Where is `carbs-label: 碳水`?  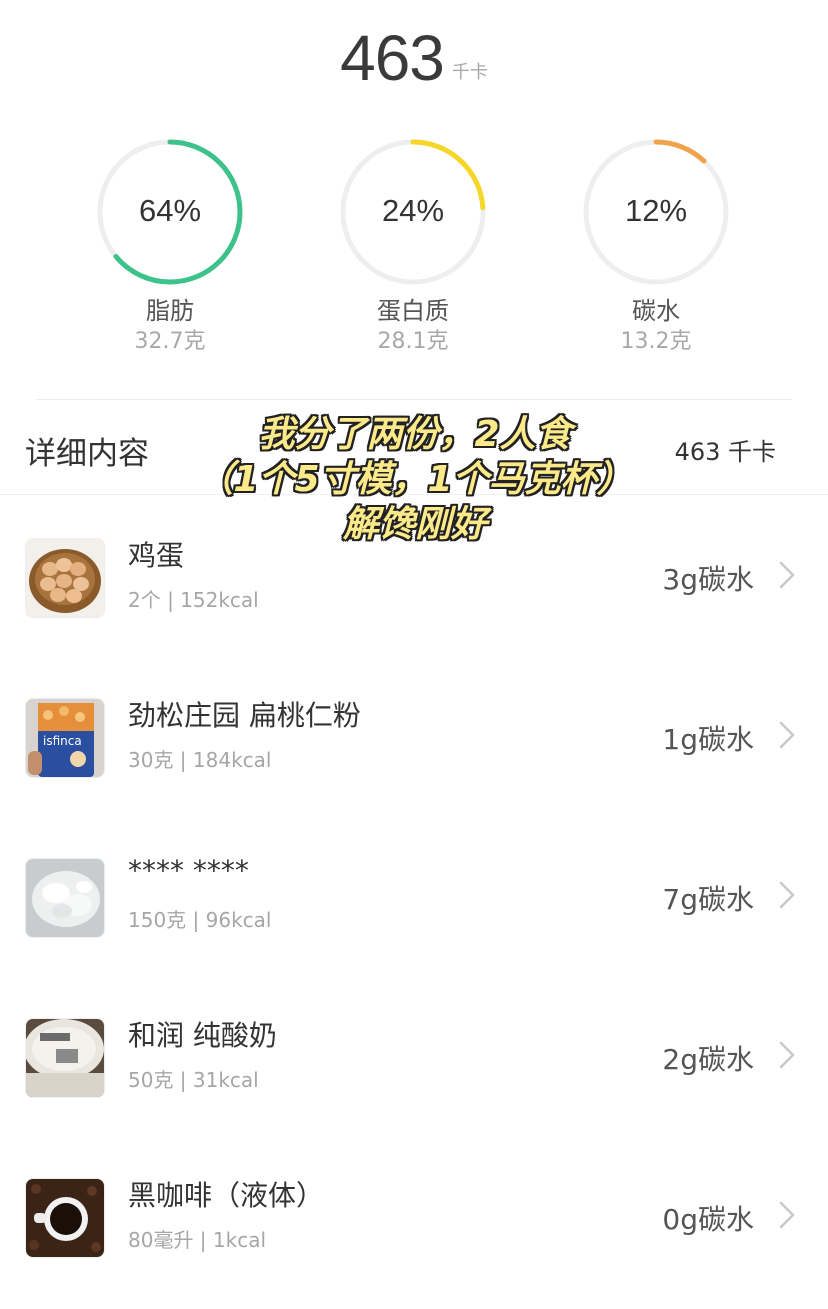
carbs-label: 碳水 is located at coordinates (656, 311).